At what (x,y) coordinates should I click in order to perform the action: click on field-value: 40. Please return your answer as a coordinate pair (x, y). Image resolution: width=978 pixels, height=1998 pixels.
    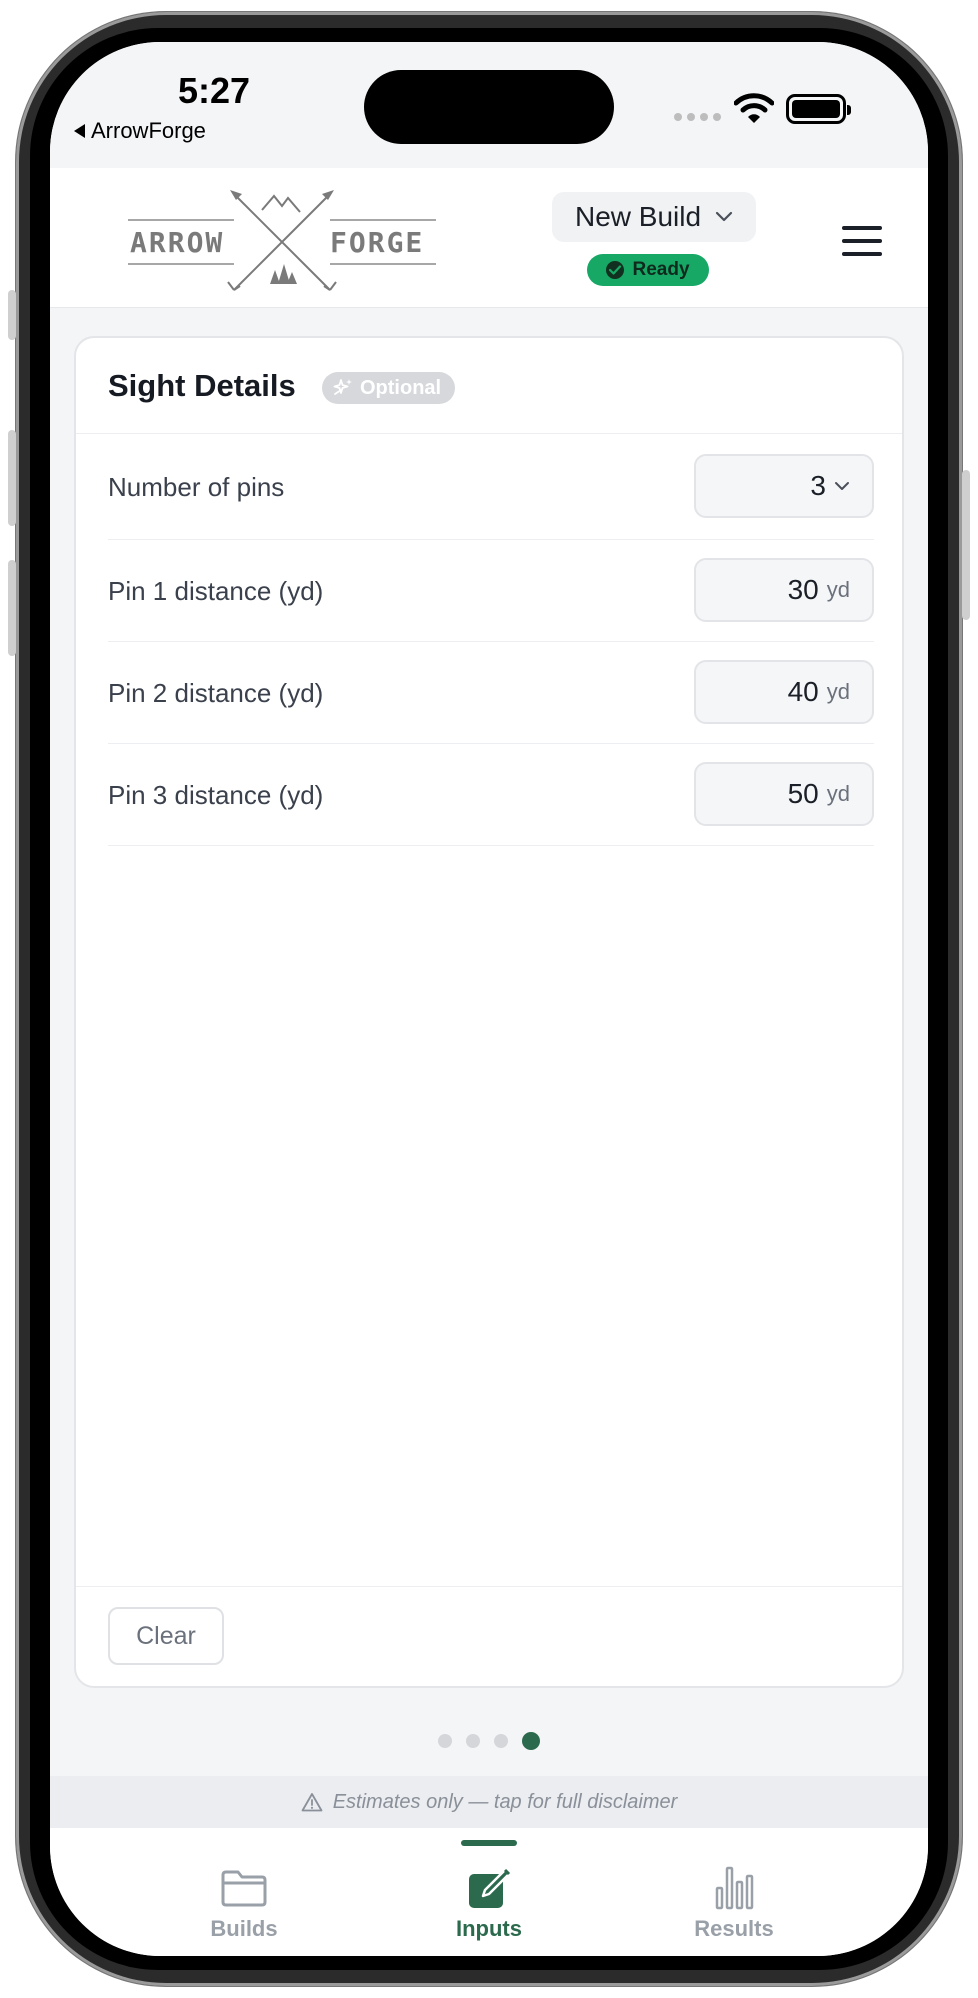
    Looking at the image, I should click on (803, 691).